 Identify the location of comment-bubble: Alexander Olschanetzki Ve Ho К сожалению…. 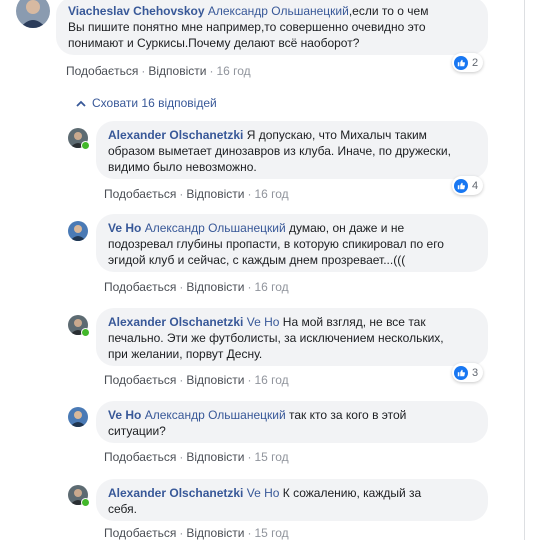
(292, 500).